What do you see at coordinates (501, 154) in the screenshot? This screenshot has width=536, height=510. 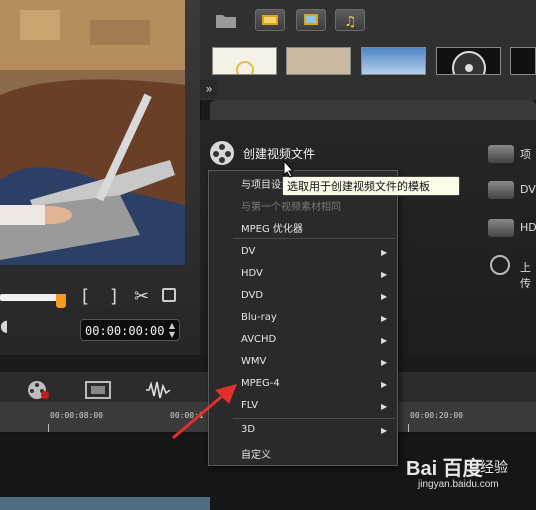 I see `project-icon` at bounding box center [501, 154].